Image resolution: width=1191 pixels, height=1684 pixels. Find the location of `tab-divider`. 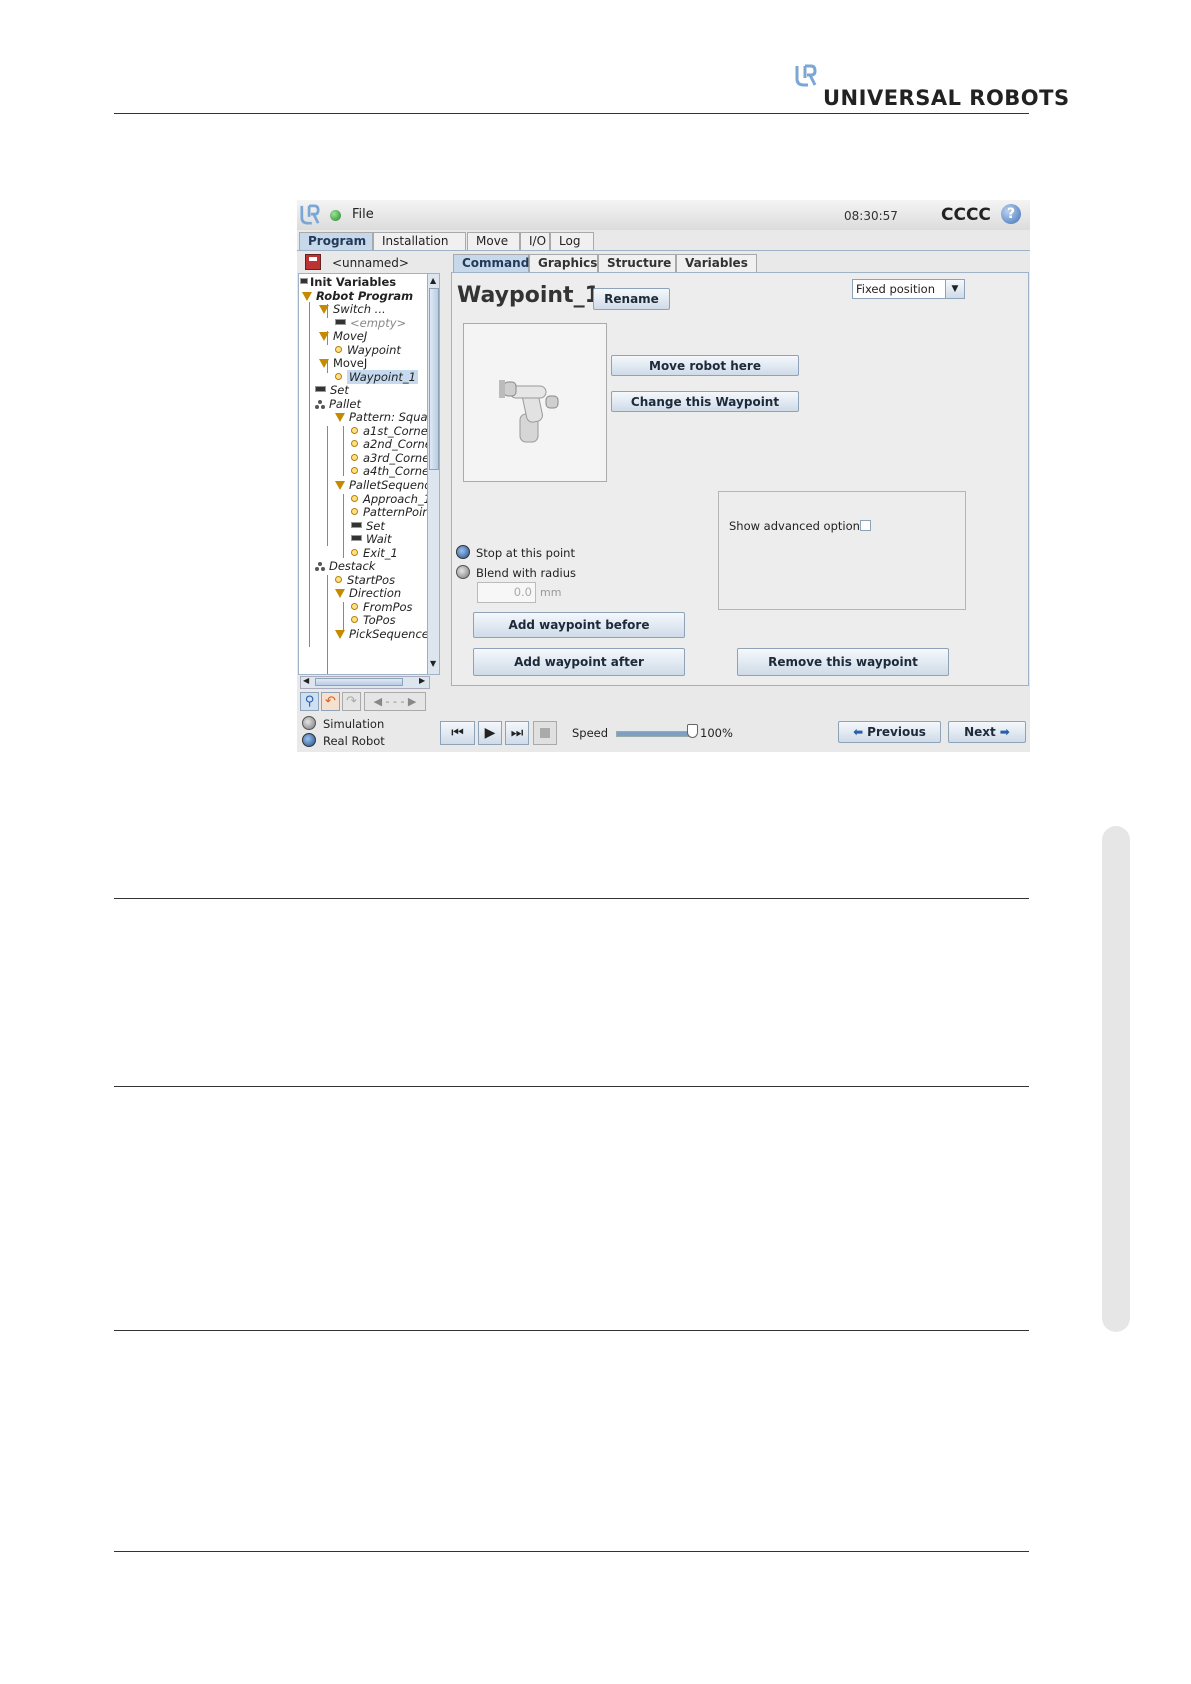

tab-divider is located at coordinates (663, 250).